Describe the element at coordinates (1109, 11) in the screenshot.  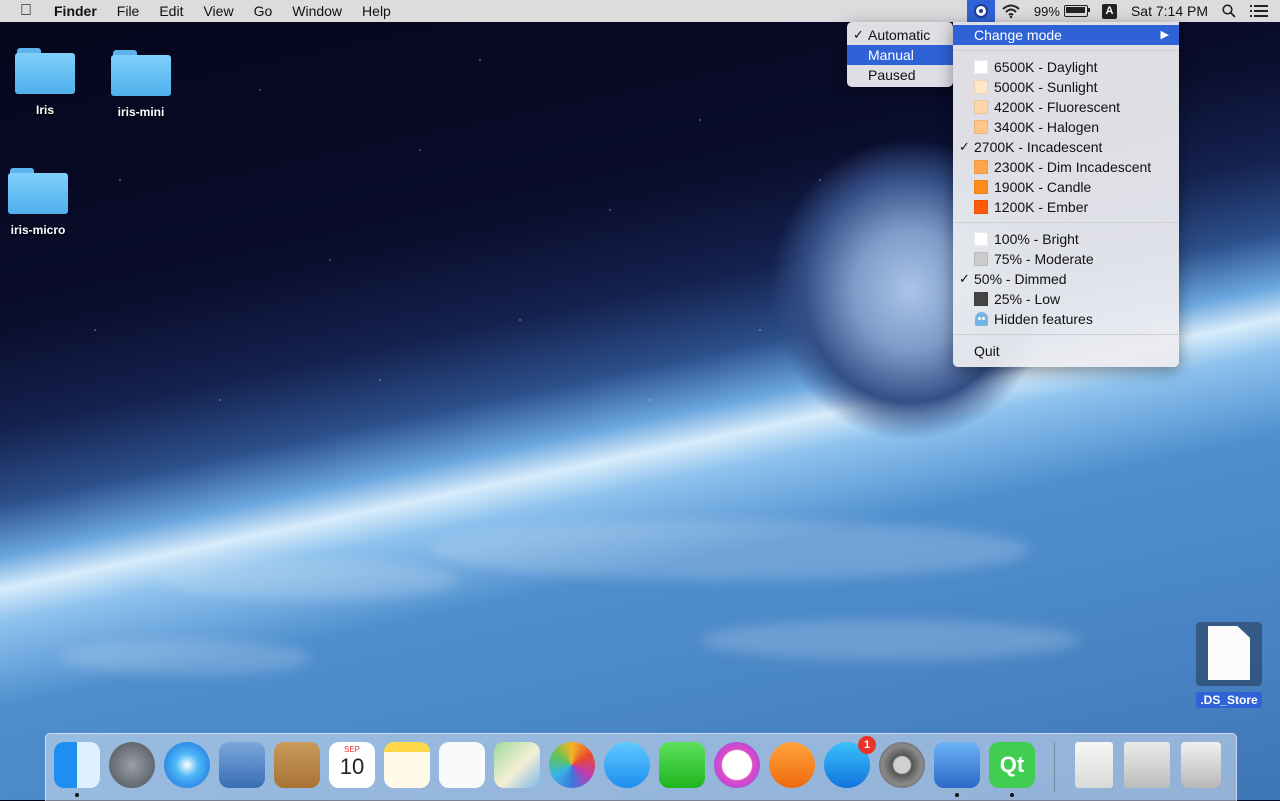
I see `input-source-item: A` at that location.